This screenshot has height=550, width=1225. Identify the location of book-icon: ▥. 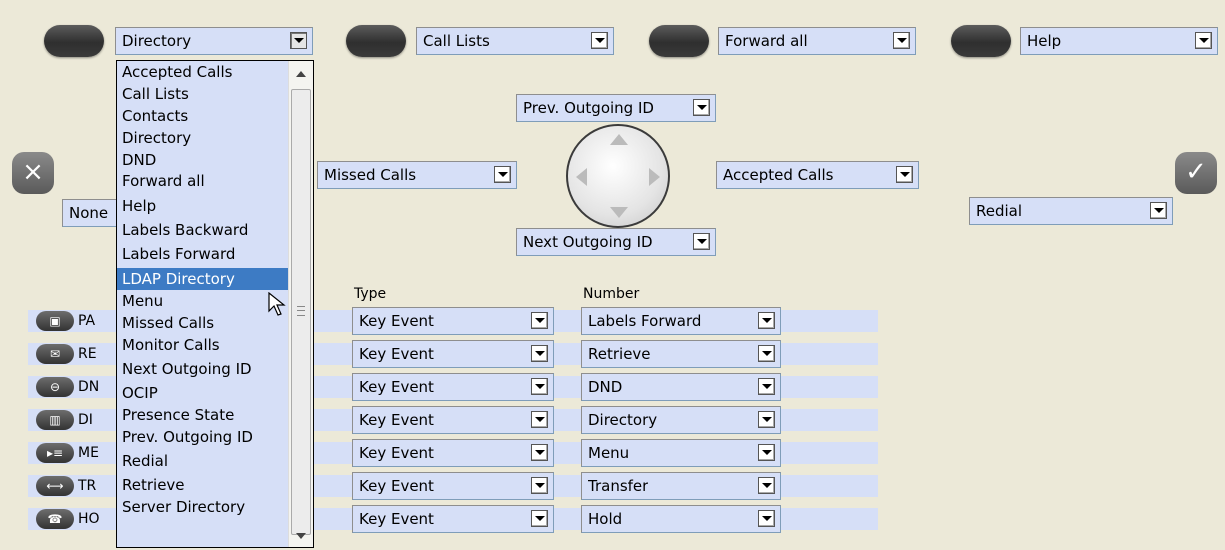
(55, 420).